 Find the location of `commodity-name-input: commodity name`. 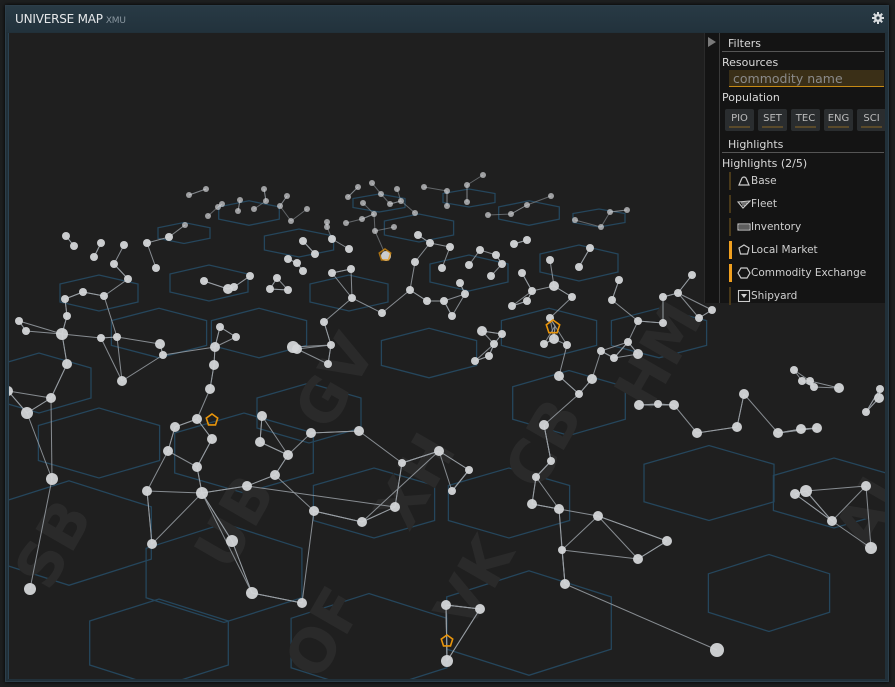

commodity-name-input: commodity name is located at coordinates (806, 78).